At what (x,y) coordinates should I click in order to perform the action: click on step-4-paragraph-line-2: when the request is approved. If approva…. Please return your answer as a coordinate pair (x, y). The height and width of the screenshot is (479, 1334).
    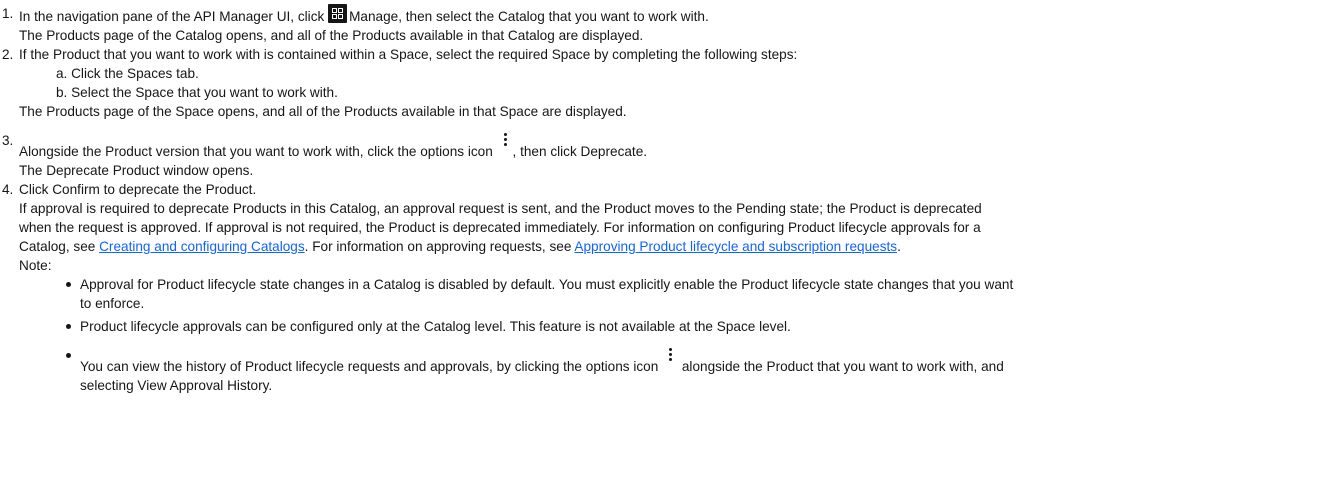
    Looking at the image, I should click on (500, 227).